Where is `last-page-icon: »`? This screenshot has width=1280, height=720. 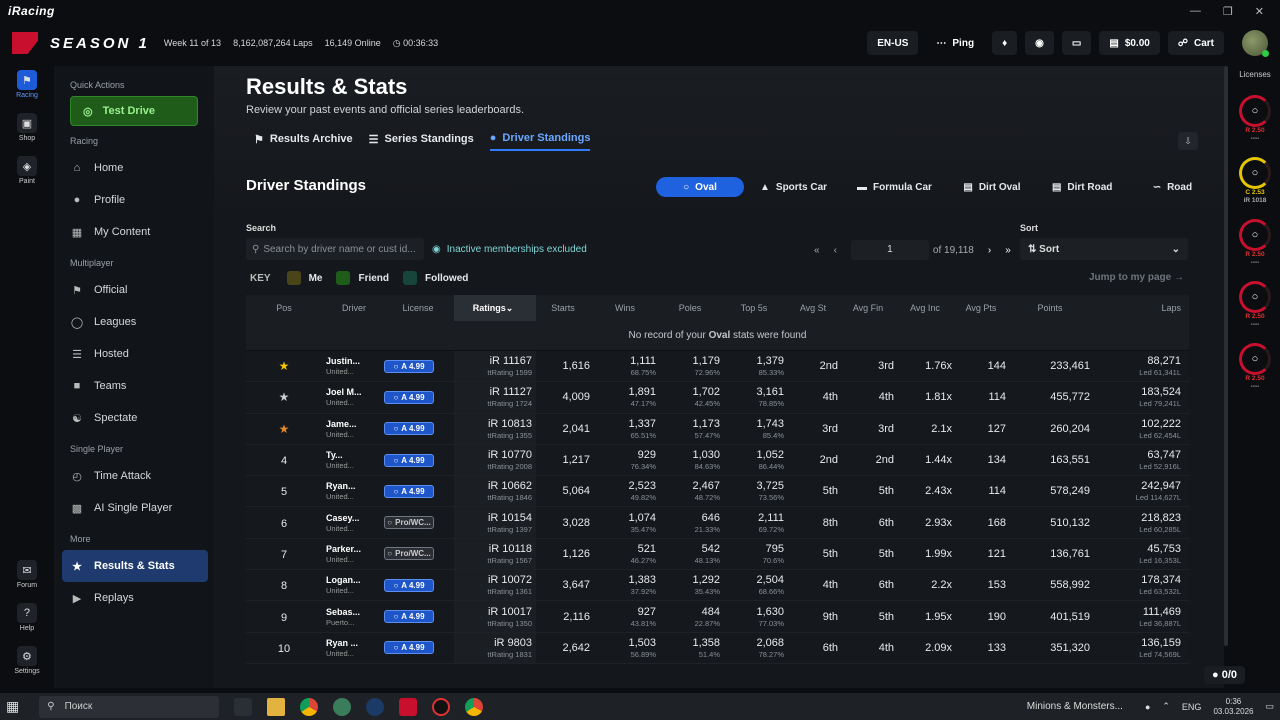 last-page-icon: » is located at coordinates (1008, 250).